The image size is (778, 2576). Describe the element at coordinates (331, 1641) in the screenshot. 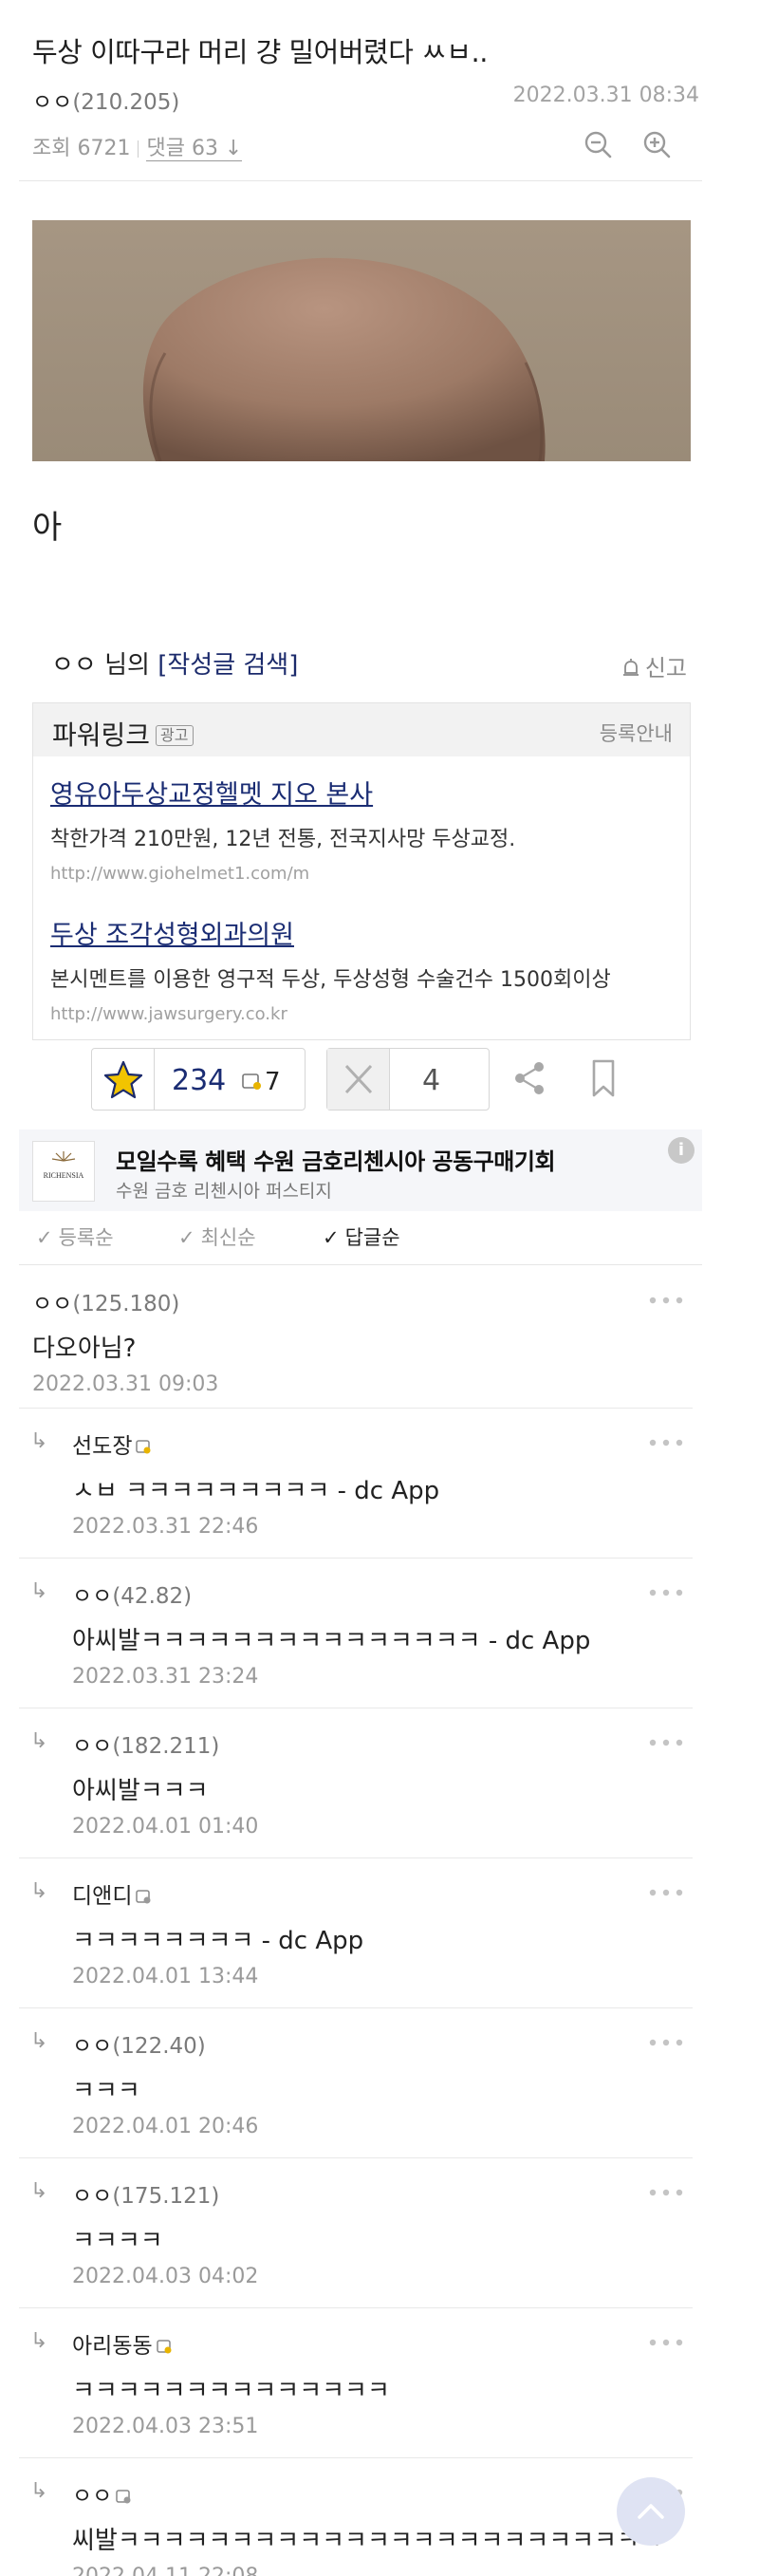

I see `comment-text: 아씨발ㅋㅋㅋㅋㅋㅋㅋㅋㅋㅋㅋㅋㅋㅋㅋ - dc App` at that location.